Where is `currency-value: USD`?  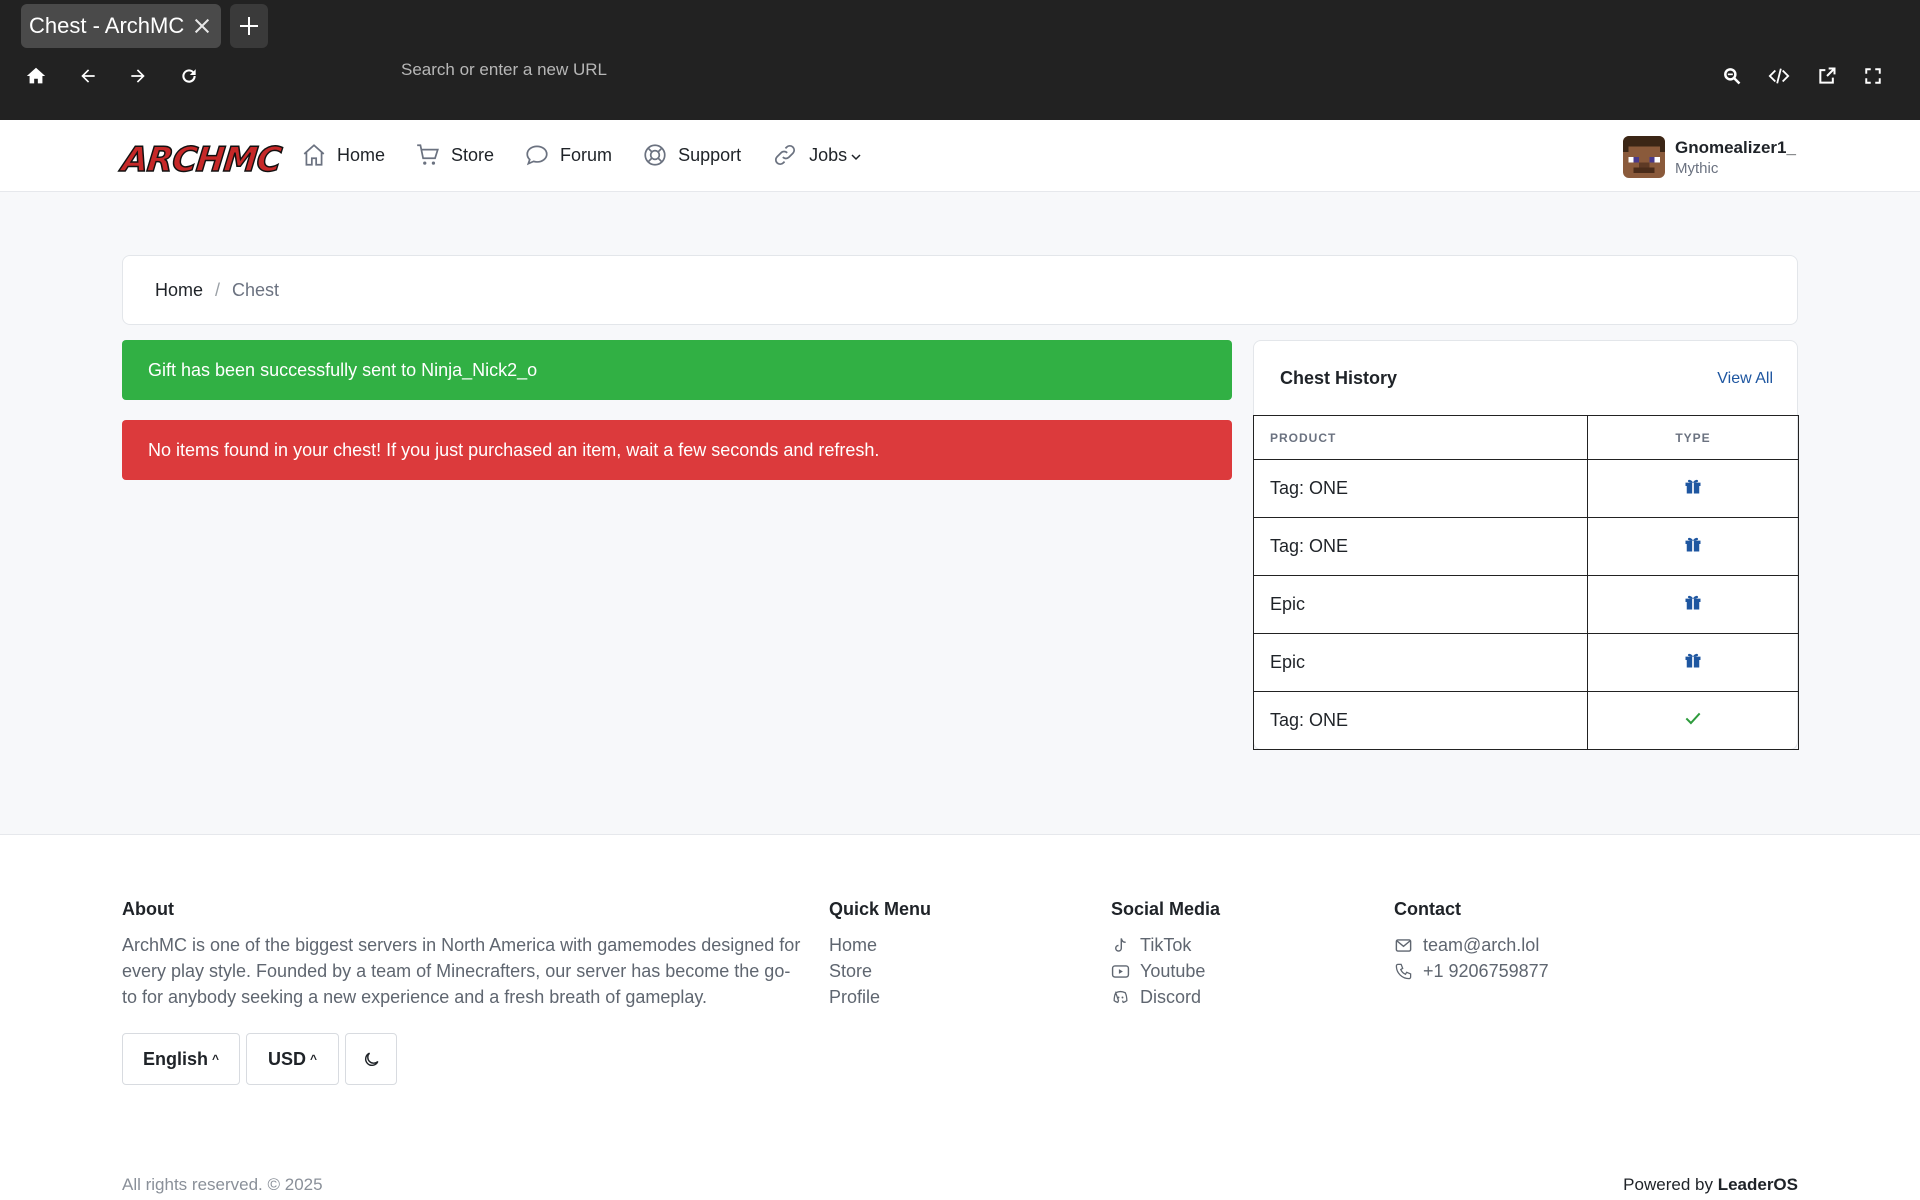
currency-value: USD is located at coordinates (286, 1058).